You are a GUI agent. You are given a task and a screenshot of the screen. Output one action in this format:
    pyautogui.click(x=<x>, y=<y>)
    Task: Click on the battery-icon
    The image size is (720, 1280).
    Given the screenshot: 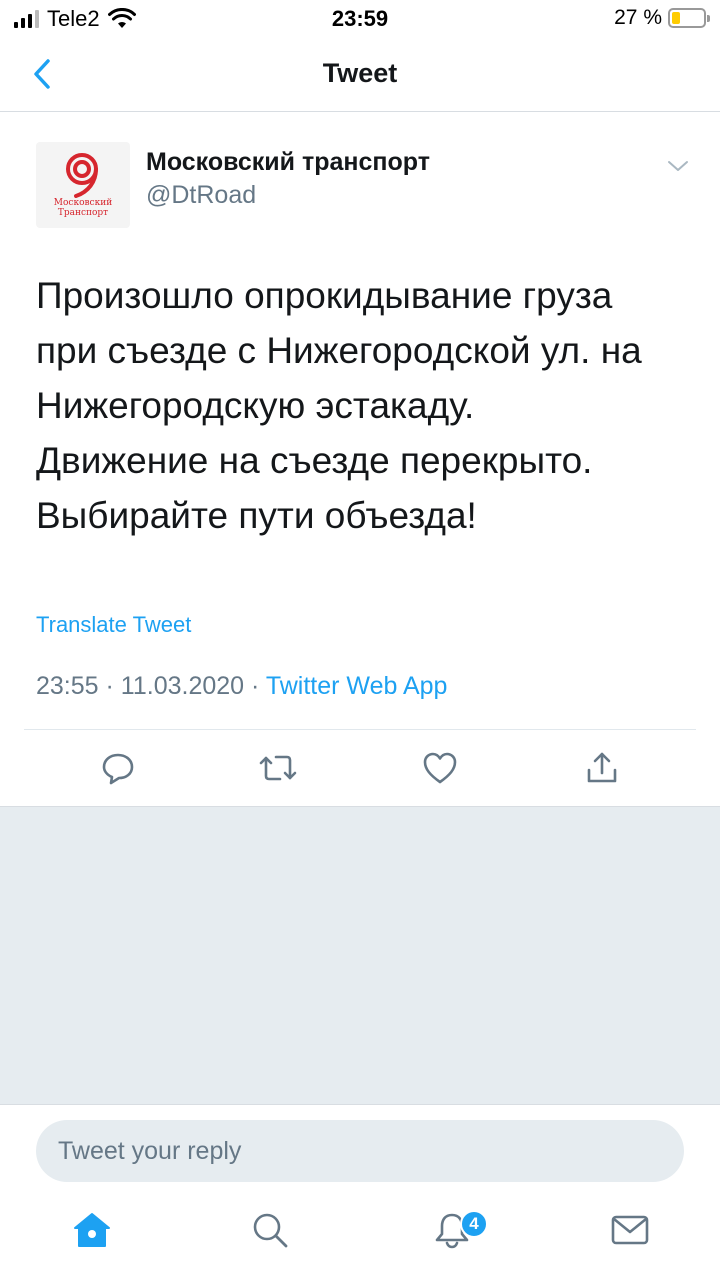 What is the action you would take?
    pyautogui.click(x=689, y=18)
    